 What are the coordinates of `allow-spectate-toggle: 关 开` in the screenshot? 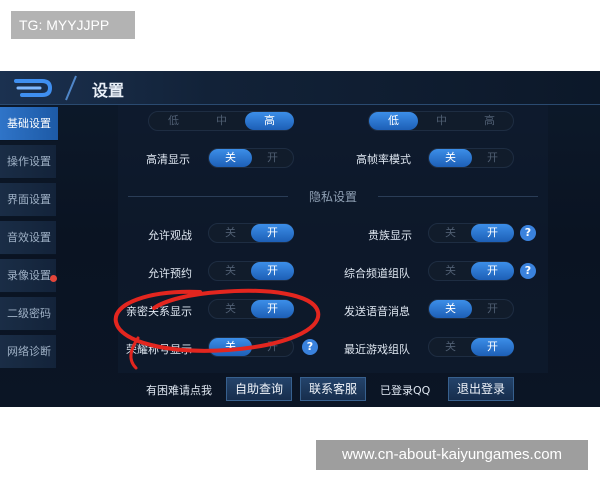 It's located at (251, 233).